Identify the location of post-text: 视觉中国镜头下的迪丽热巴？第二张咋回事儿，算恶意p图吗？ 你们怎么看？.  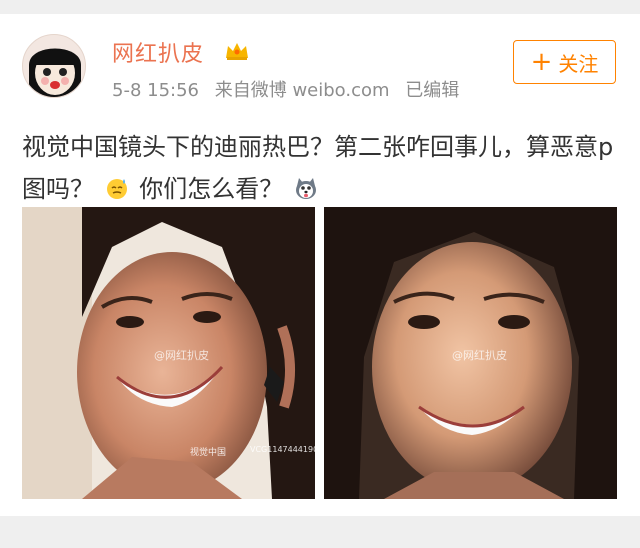
(322, 168).